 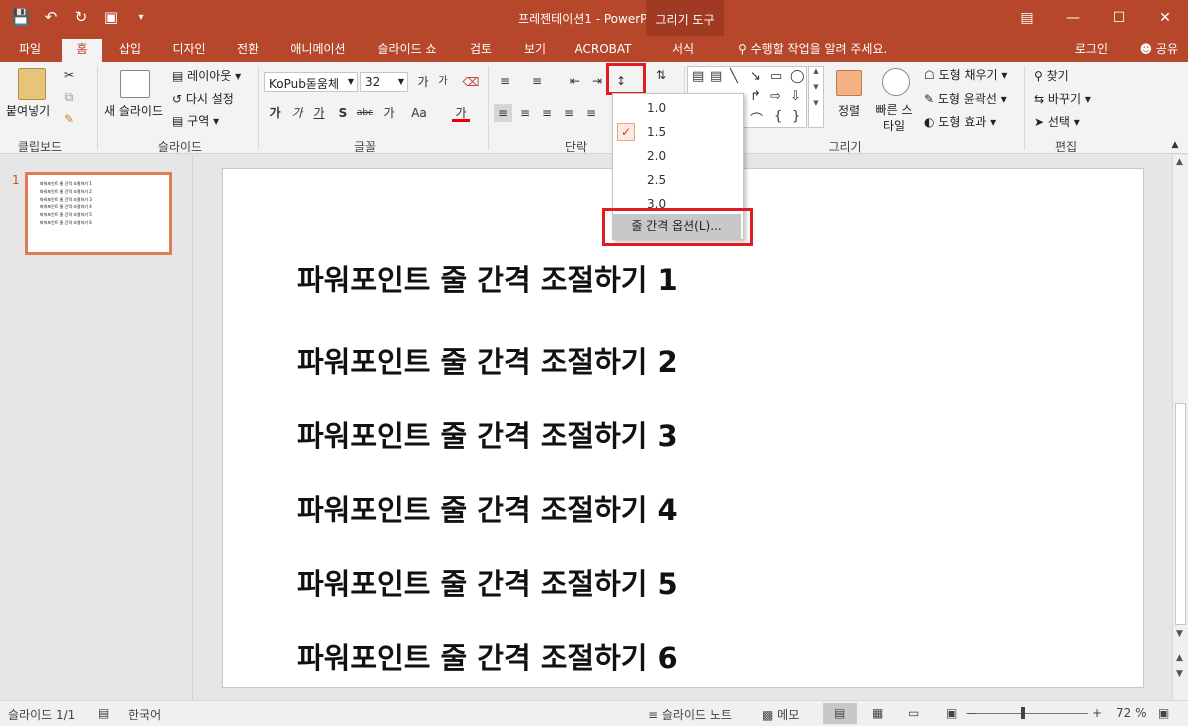 I want to click on tab-3: 디자인, so click(x=189, y=50).